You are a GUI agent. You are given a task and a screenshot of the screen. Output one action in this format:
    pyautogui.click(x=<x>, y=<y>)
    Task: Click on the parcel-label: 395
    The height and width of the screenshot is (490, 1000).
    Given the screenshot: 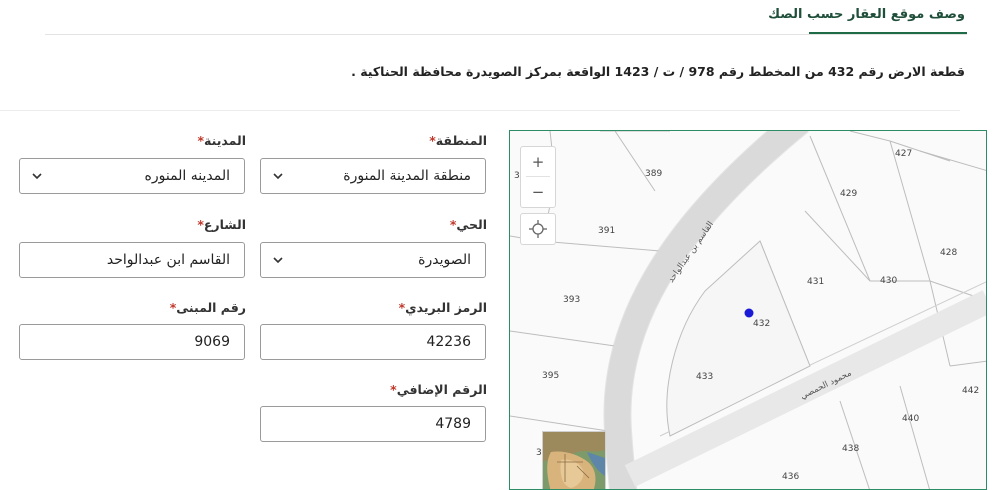 What is the action you would take?
    pyautogui.click(x=550, y=376)
    